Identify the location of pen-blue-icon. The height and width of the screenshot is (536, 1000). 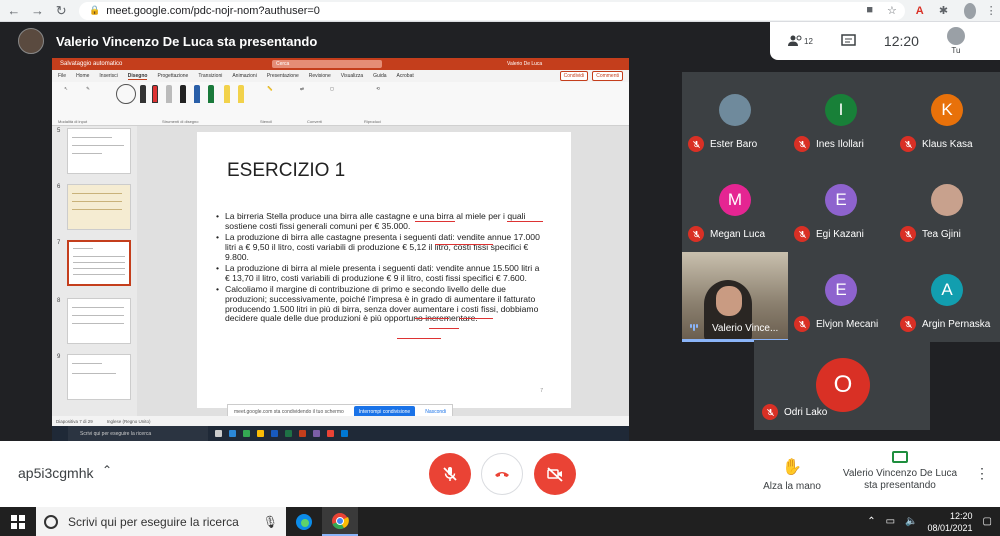
(197, 94).